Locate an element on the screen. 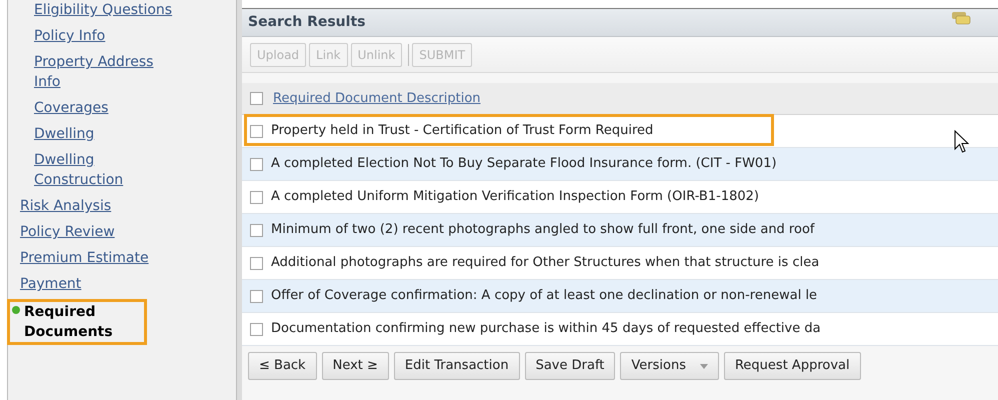 The width and height of the screenshot is (998, 400). table-cell-text: Documentation confirming new purchase is within 45 days of requested effective da is located at coordinates (546, 329).